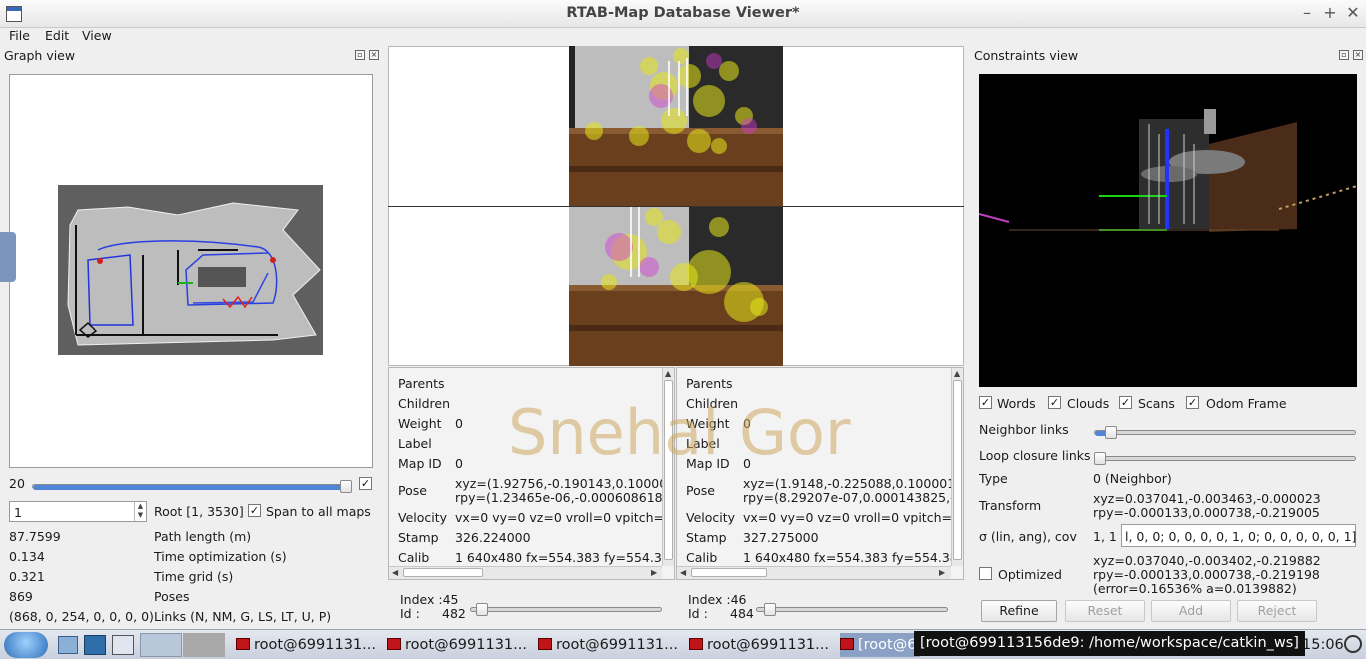 This screenshot has height=659, width=1366. I want to click on menu-bar: File Edit View, so click(683, 37).